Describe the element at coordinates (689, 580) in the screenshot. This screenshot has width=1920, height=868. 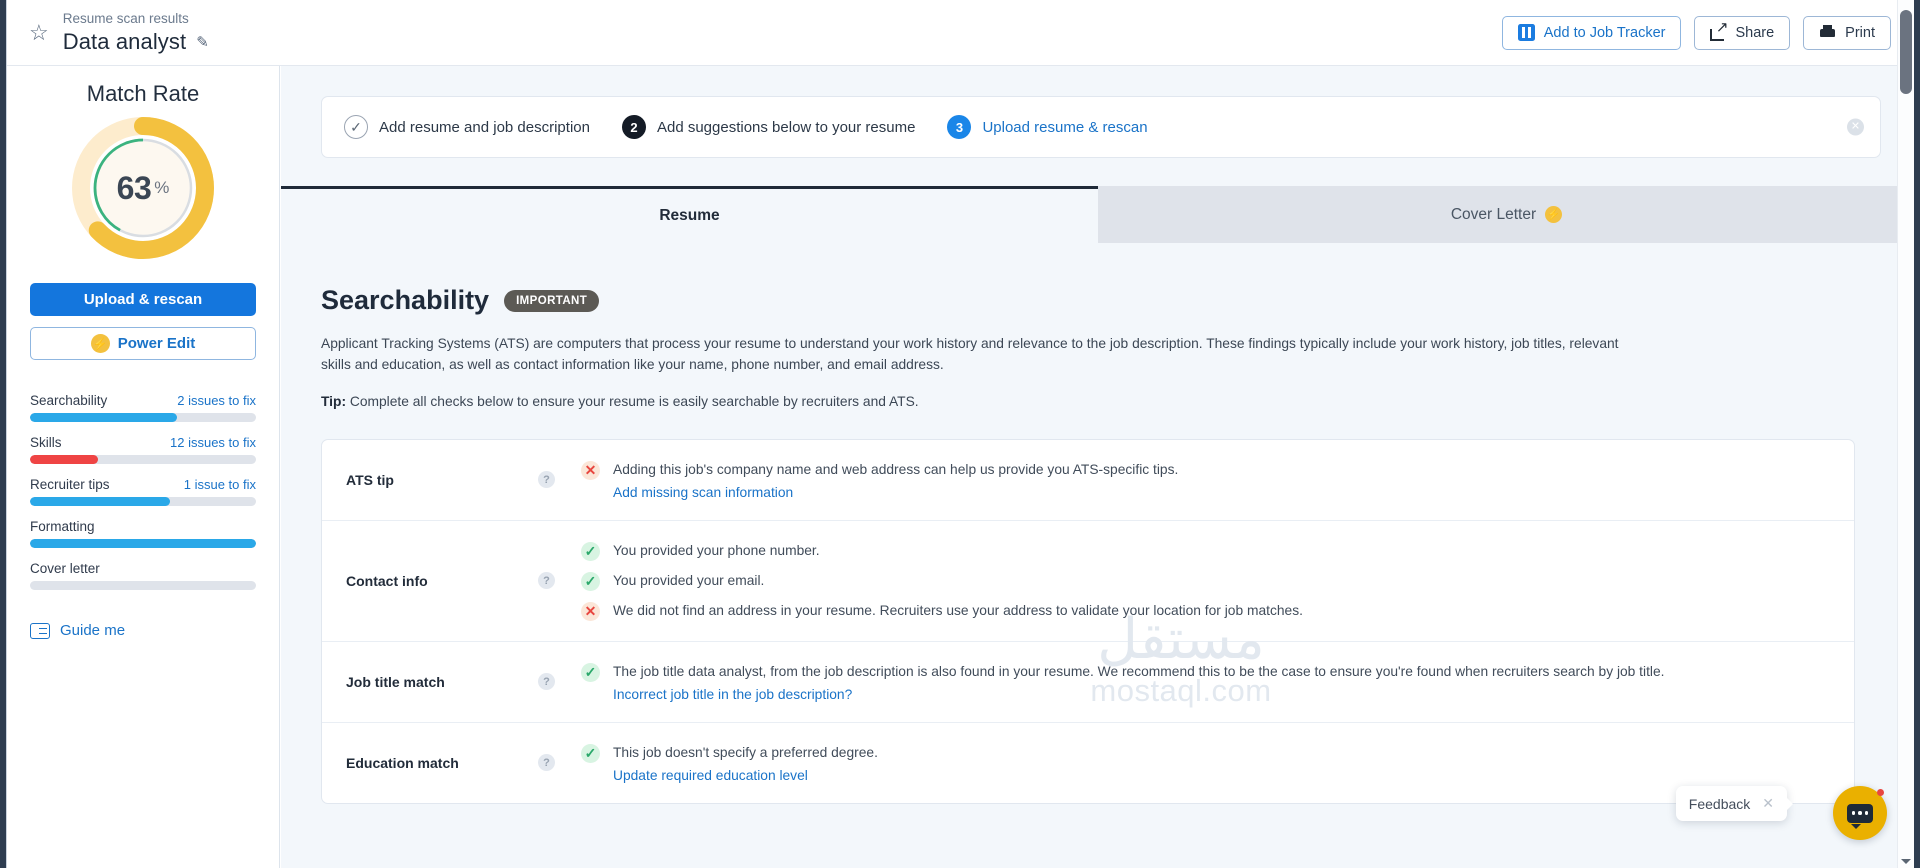
I see `check-text: You provided your email.` at that location.